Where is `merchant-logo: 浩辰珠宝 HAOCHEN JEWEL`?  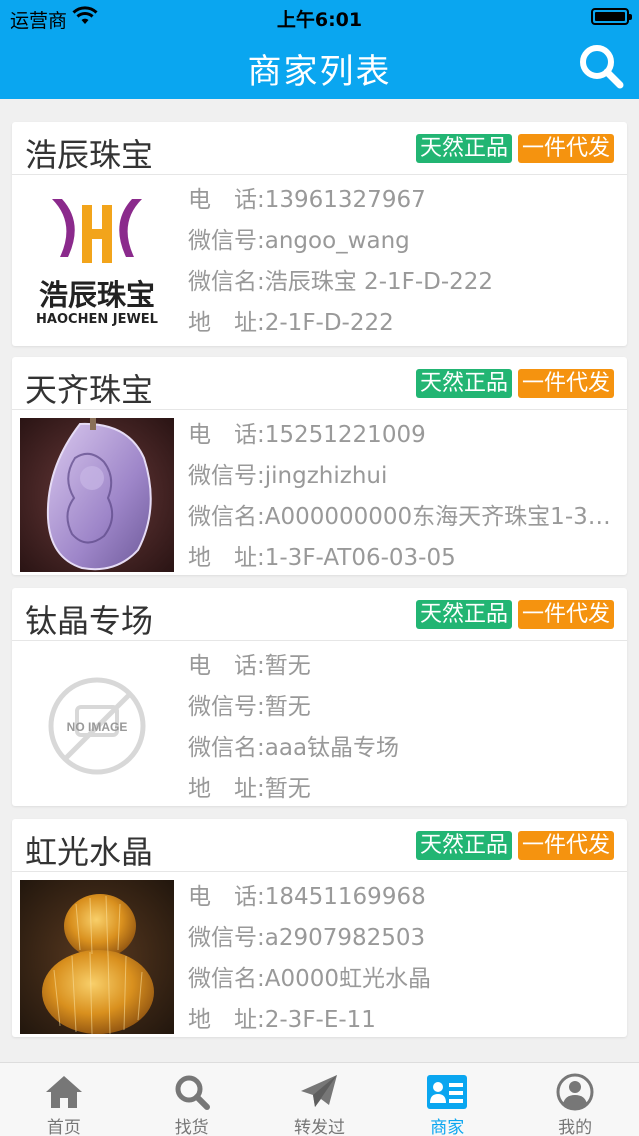 merchant-logo: 浩辰珠宝 HAOCHEN JEWEL is located at coordinates (97, 260).